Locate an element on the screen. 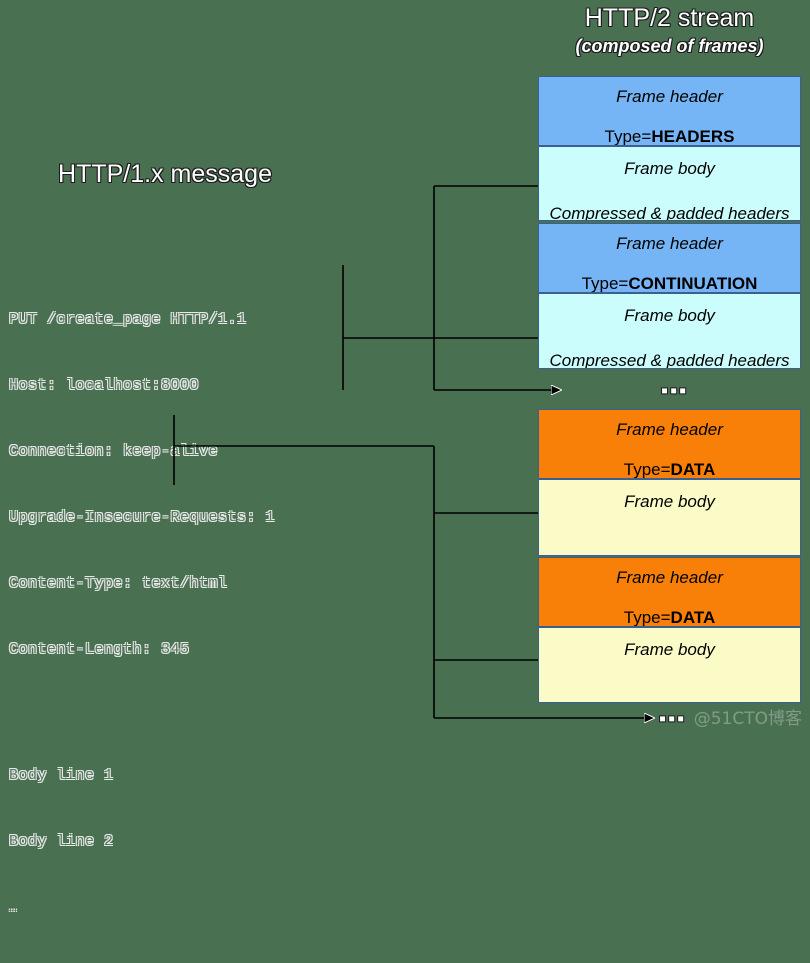  frame-type-value: CONTINUATION is located at coordinates (693, 283).